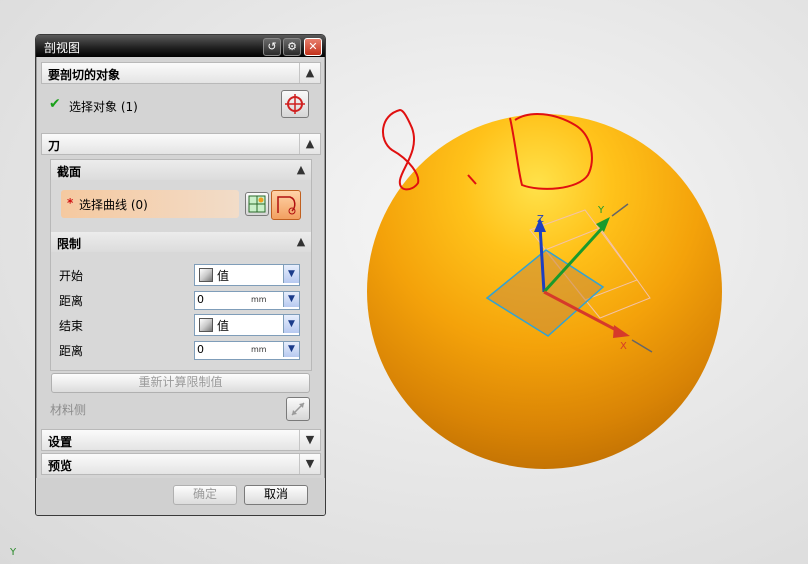 The width and height of the screenshot is (808, 564). I want to click on end-label: 结束, so click(71, 326).